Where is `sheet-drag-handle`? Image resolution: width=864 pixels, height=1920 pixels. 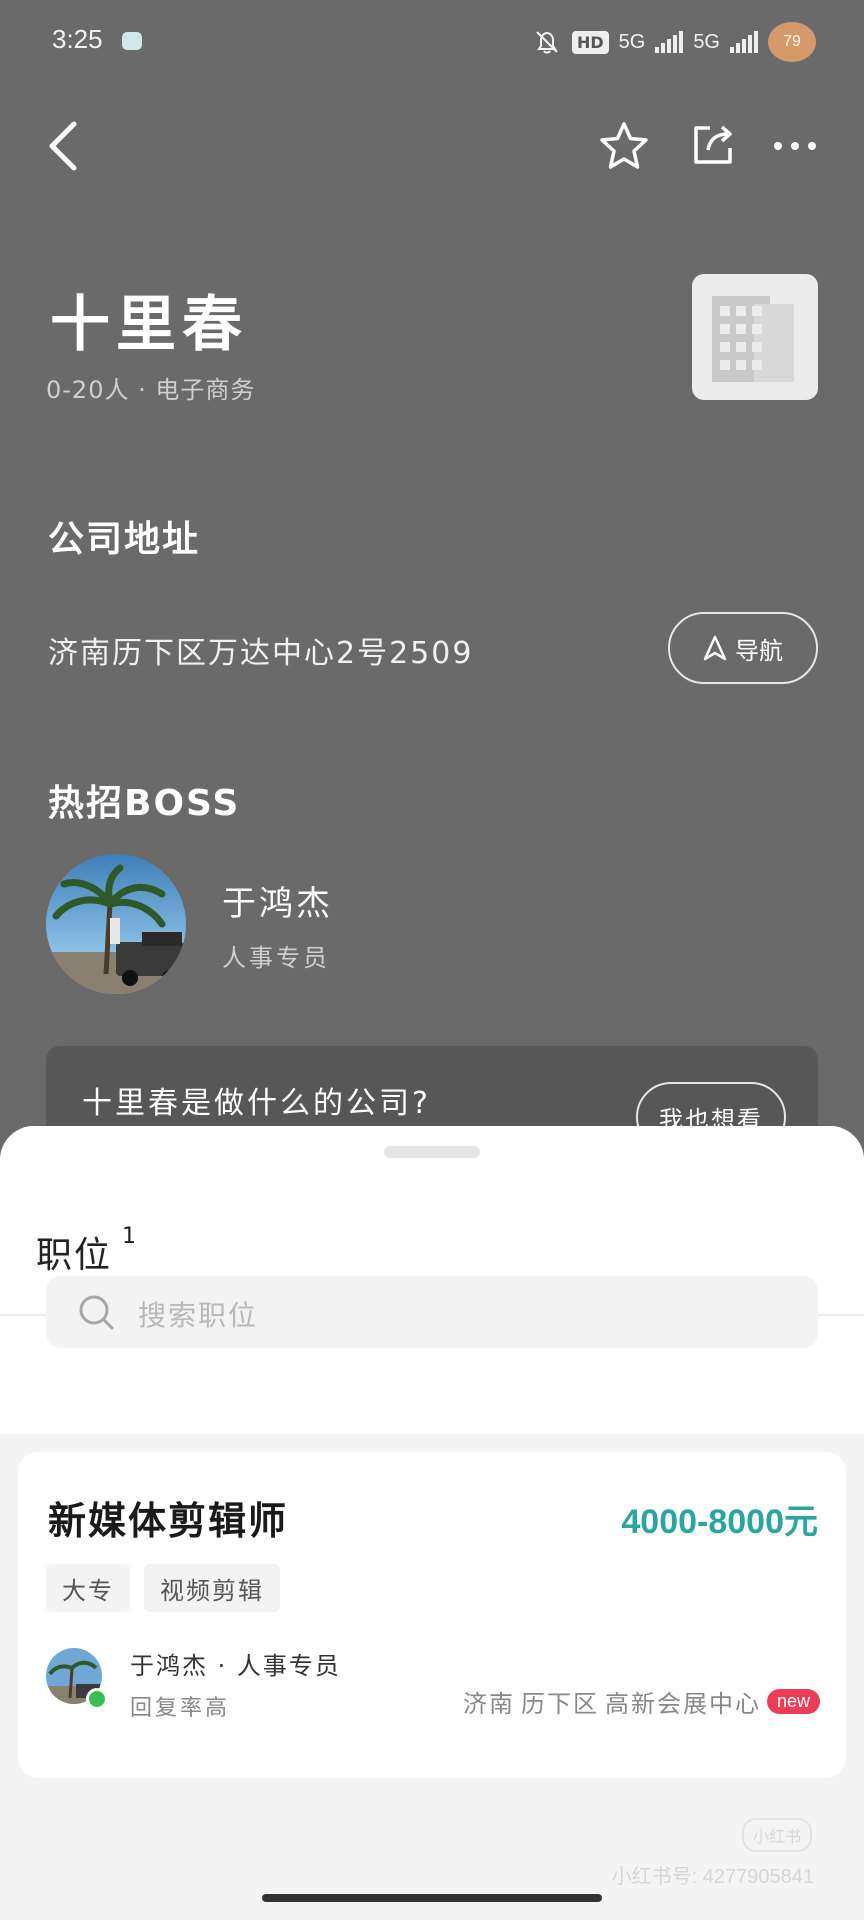 sheet-drag-handle is located at coordinates (432, 1152).